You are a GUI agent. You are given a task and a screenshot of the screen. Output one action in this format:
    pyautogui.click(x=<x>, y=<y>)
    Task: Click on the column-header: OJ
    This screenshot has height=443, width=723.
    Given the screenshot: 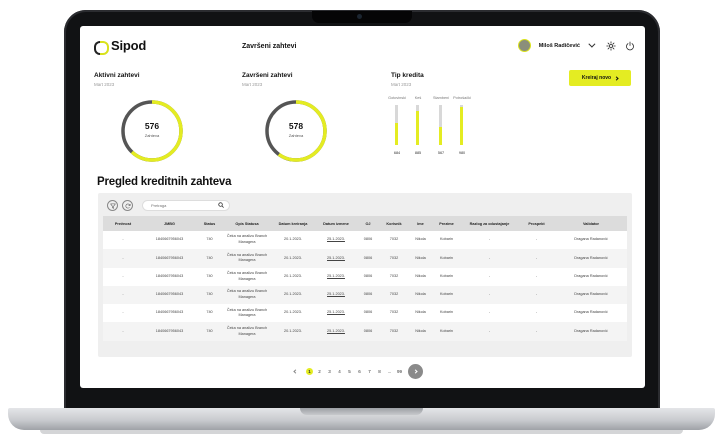 What is the action you would take?
    pyautogui.click(x=368, y=223)
    